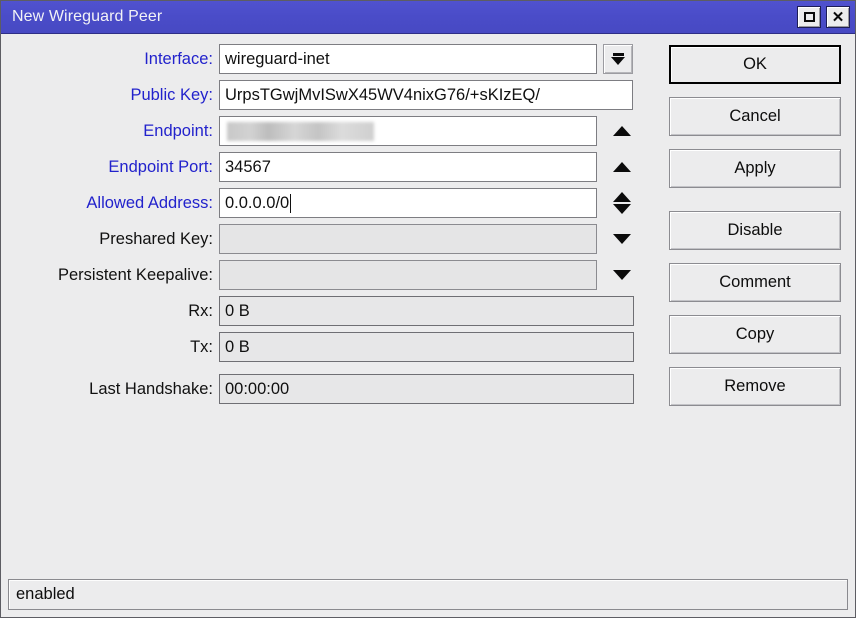 This screenshot has width=856, height=618. What do you see at coordinates (622, 203) in the screenshot?
I see `allowed-address-spinner` at bounding box center [622, 203].